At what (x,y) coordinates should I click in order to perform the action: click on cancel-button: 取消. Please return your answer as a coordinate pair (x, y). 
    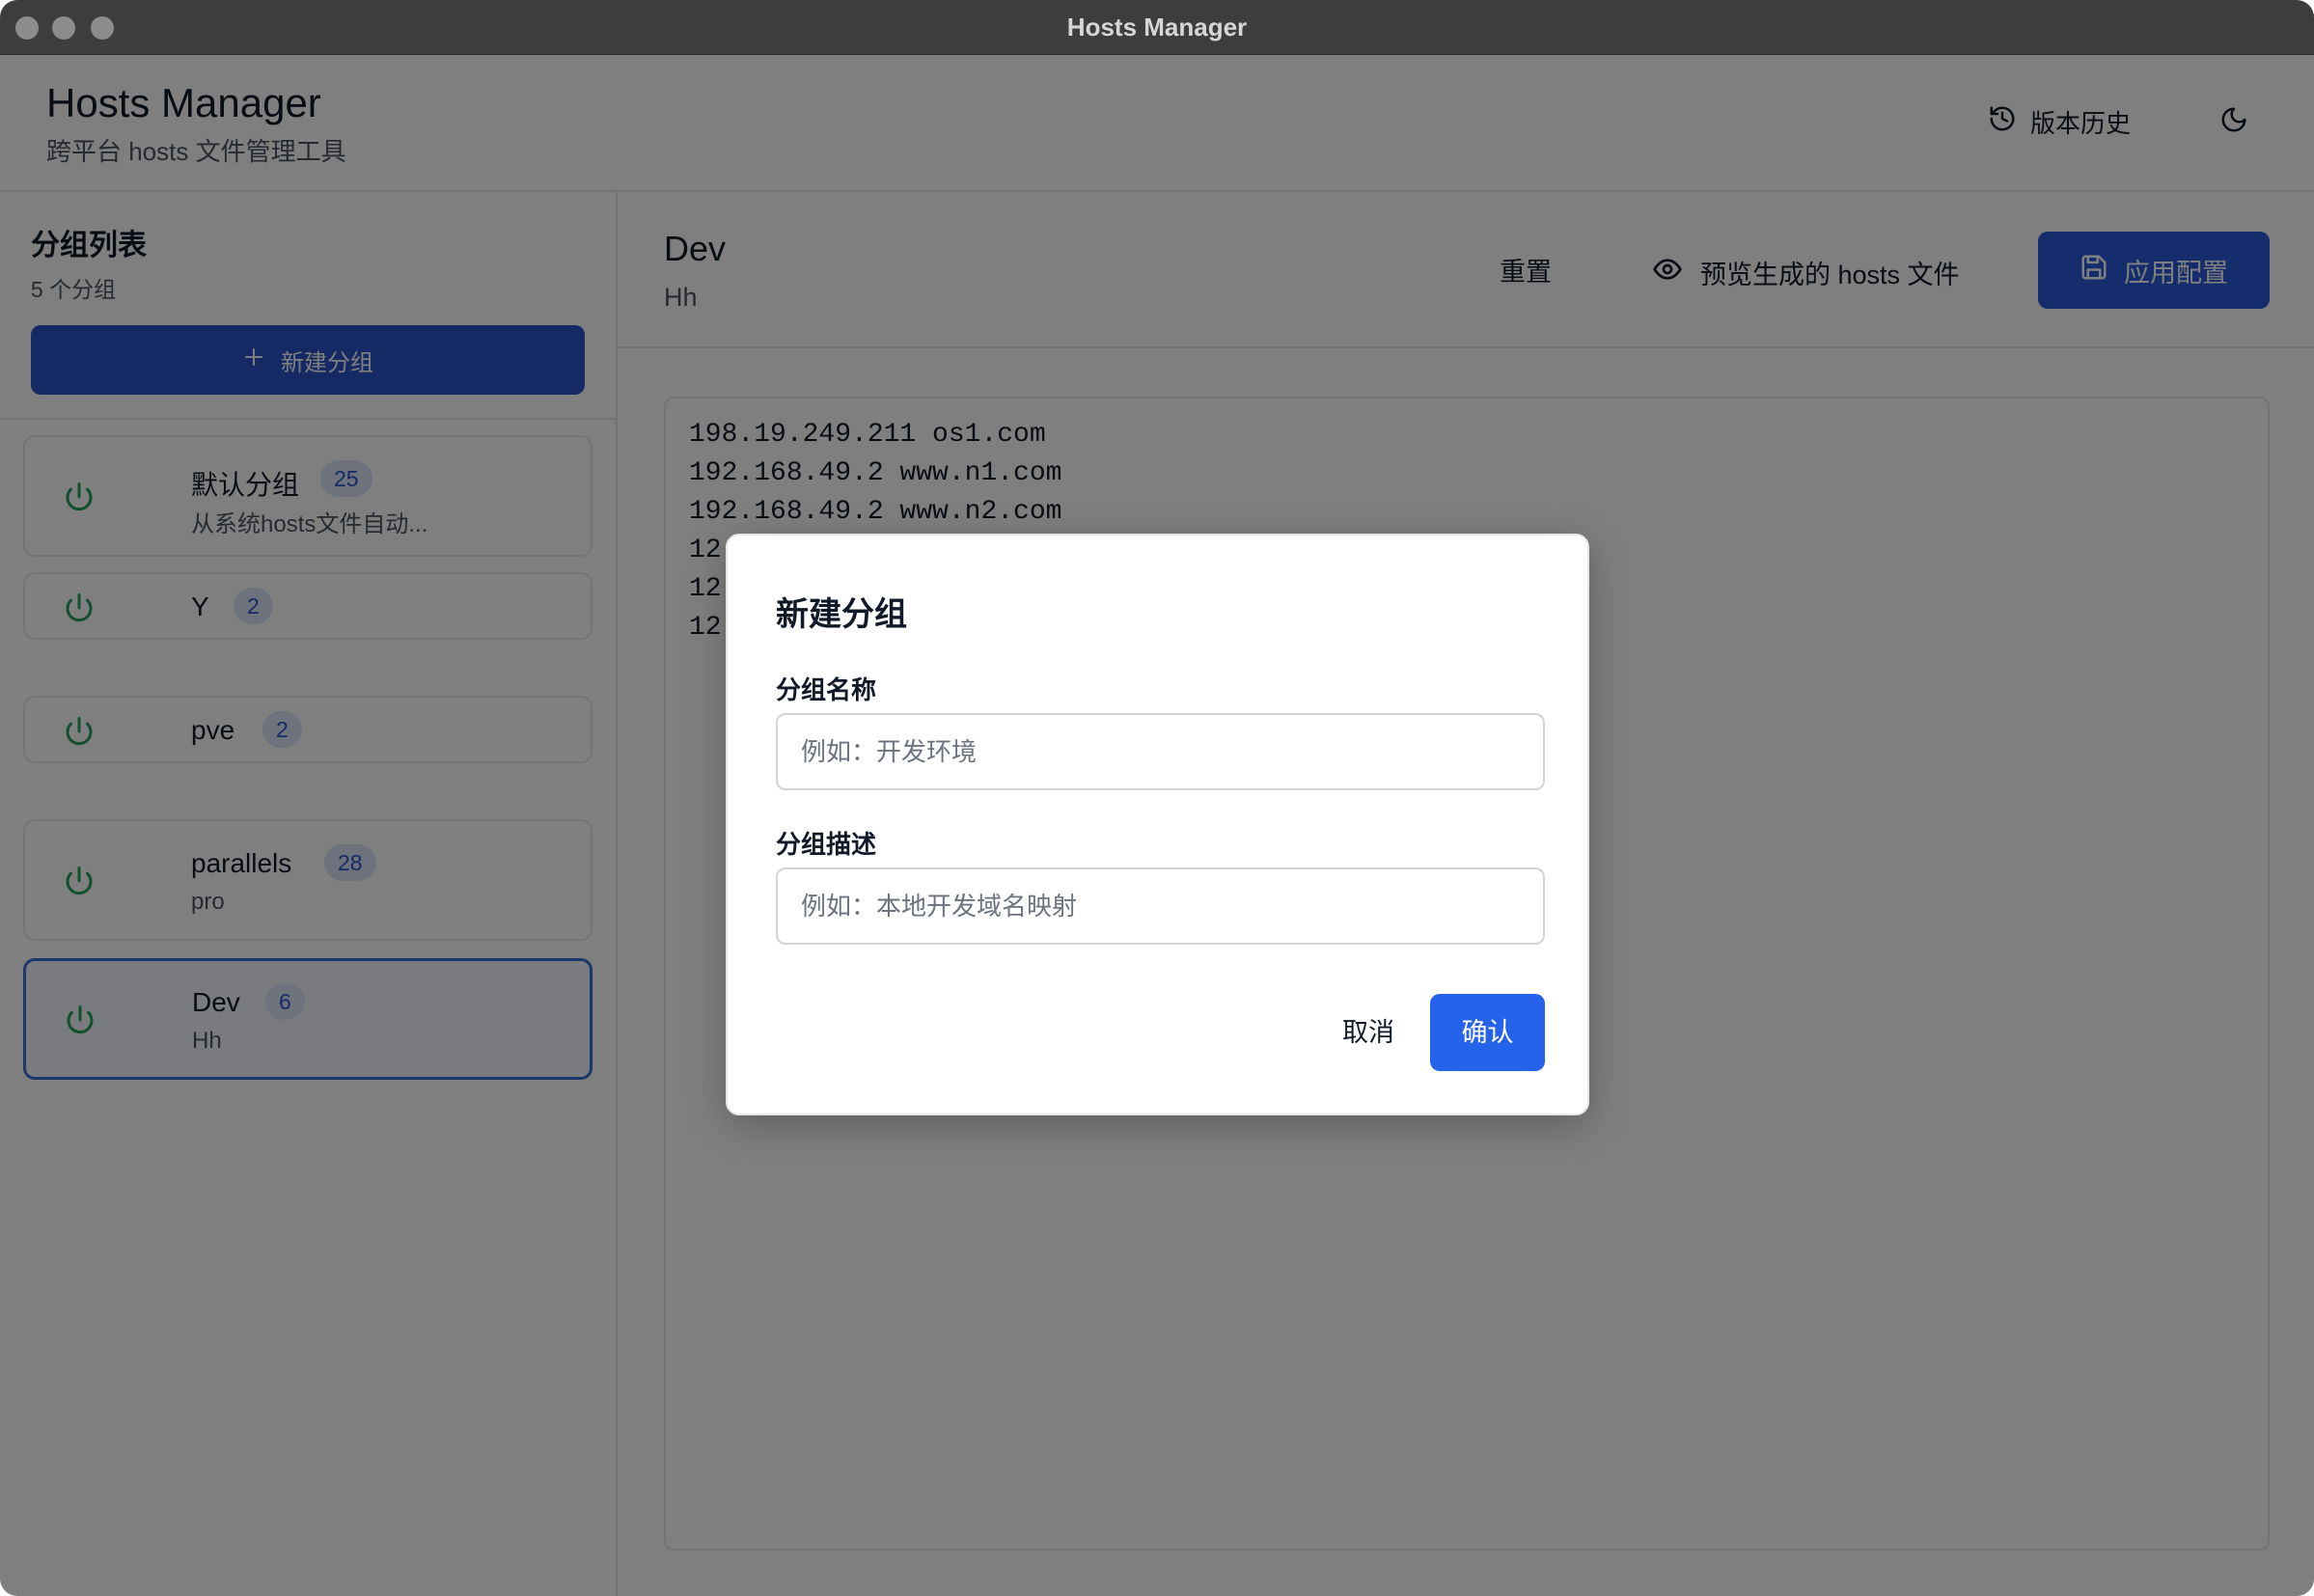
    Looking at the image, I should click on (1368, 1033).